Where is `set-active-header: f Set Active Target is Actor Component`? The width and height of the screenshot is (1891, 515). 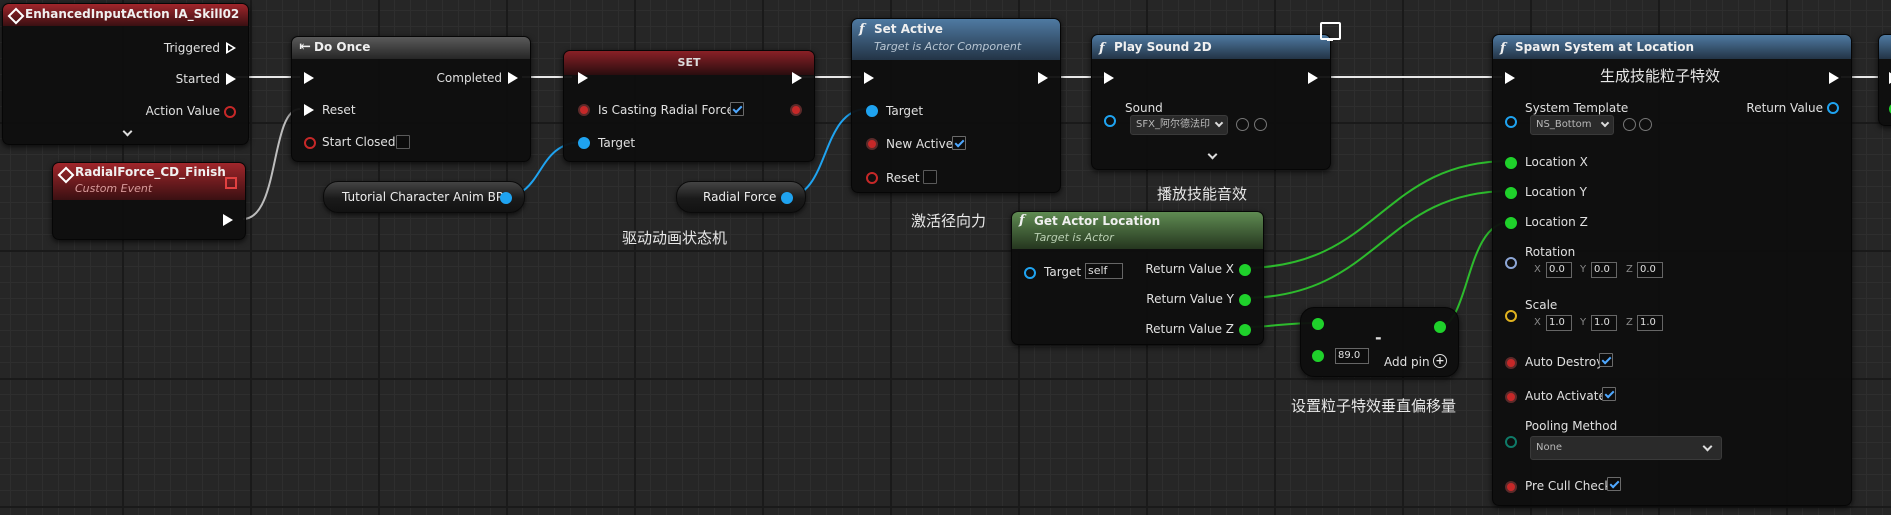
set-active-header: f Set Active Target is Actor Component is located at coordinates (956, 39).